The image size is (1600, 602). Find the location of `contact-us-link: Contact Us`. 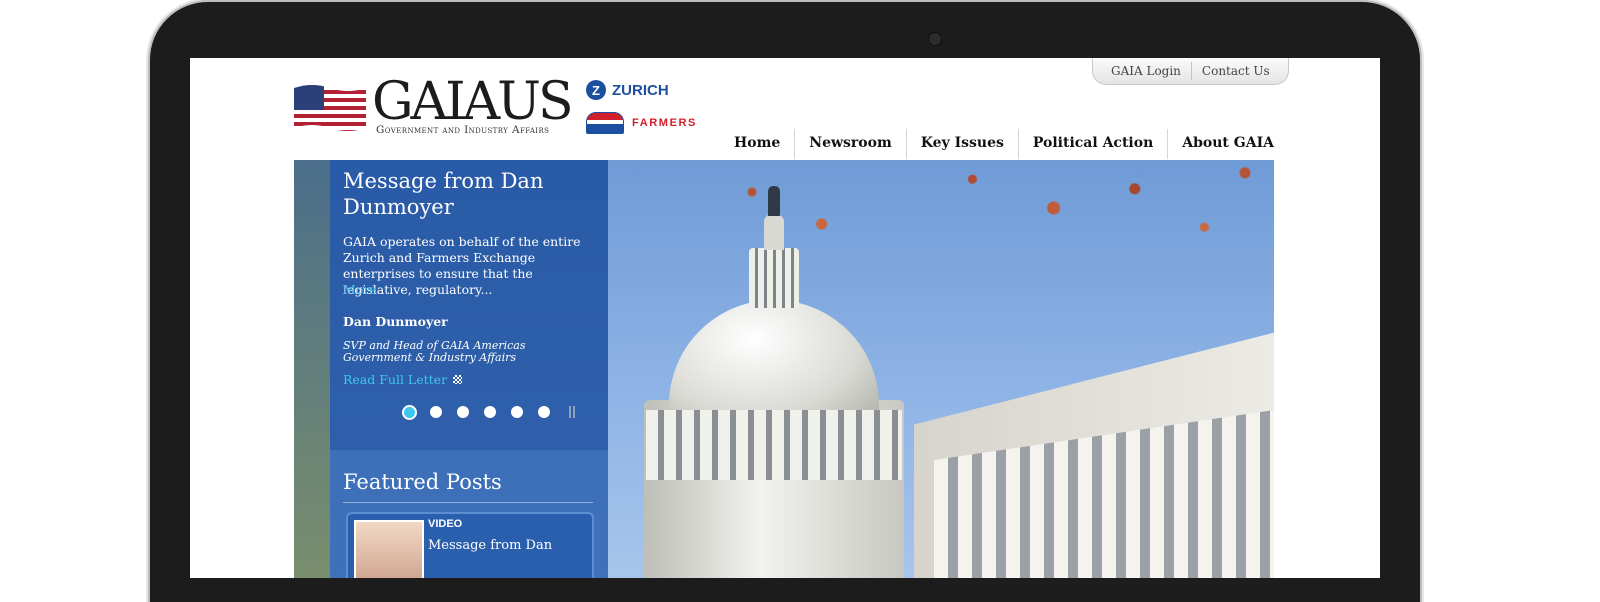

contact-us-link: Contact Us is located at coordinates (1236, 71).